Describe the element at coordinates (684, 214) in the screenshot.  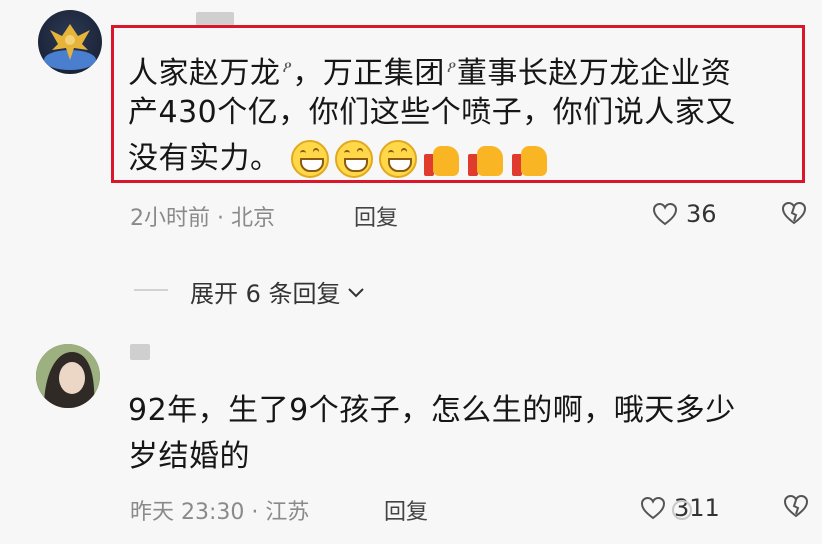
I see `like-button: 36` at that location.